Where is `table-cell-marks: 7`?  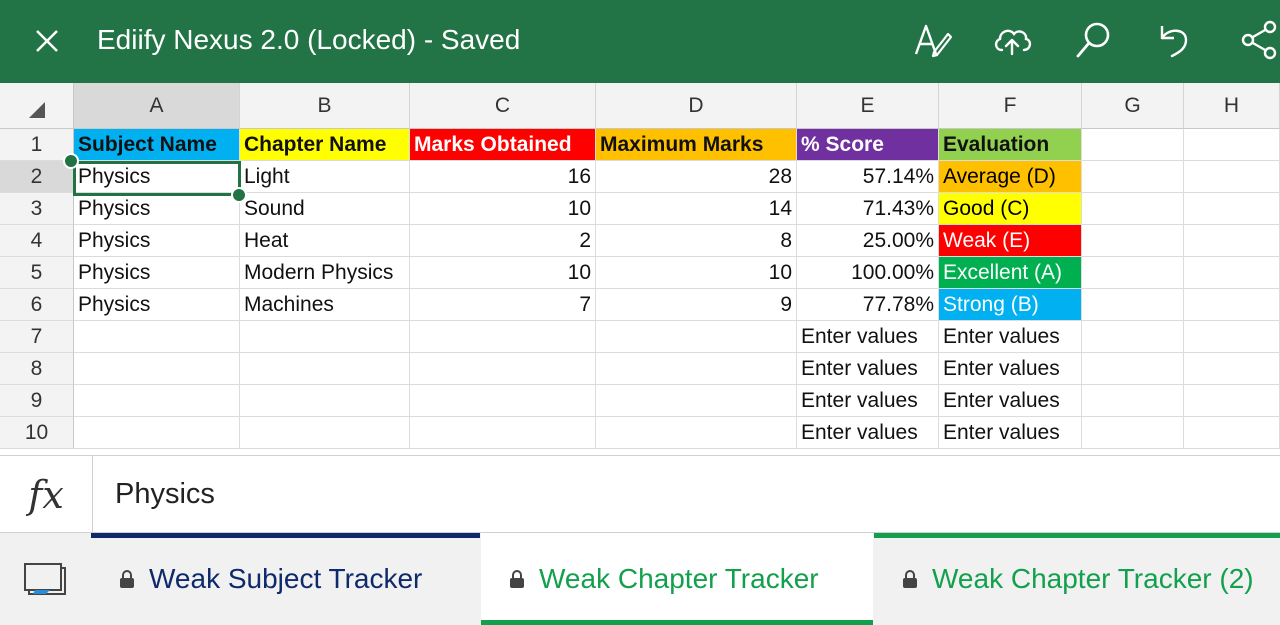 table-cell-marks: 7 is located at coordinates (503, 305).